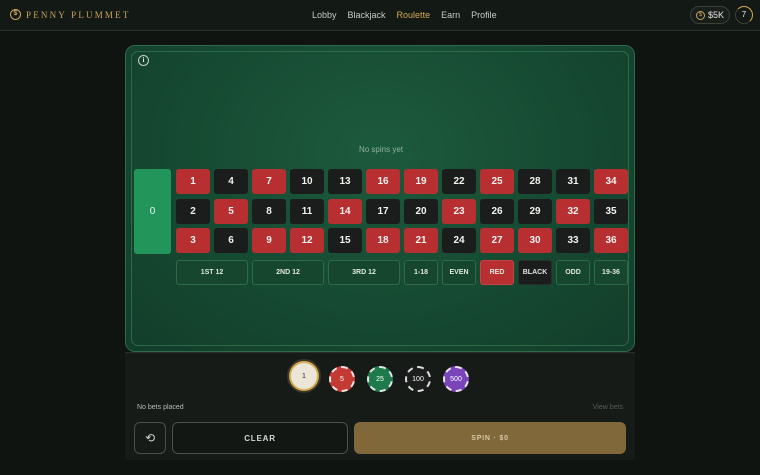 The width and height of the screenshot is (760, 475). Describe the element at coordinates (364, 272) in the screenshot. I see `bet-outside-3rd-12: 3RD 12` at that location.